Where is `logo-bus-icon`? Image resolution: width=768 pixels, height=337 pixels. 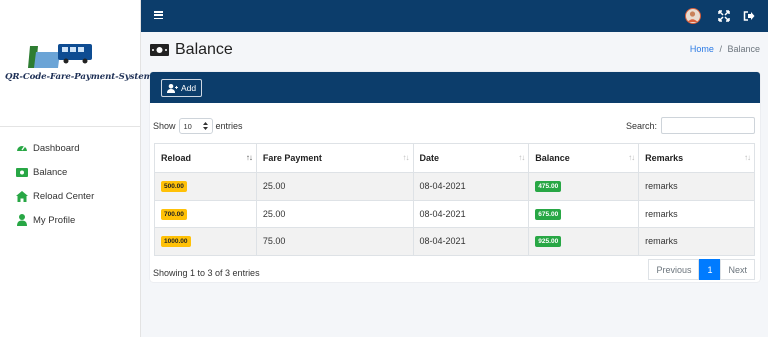
logo-bus-icon is located at coordinates (60, 56).